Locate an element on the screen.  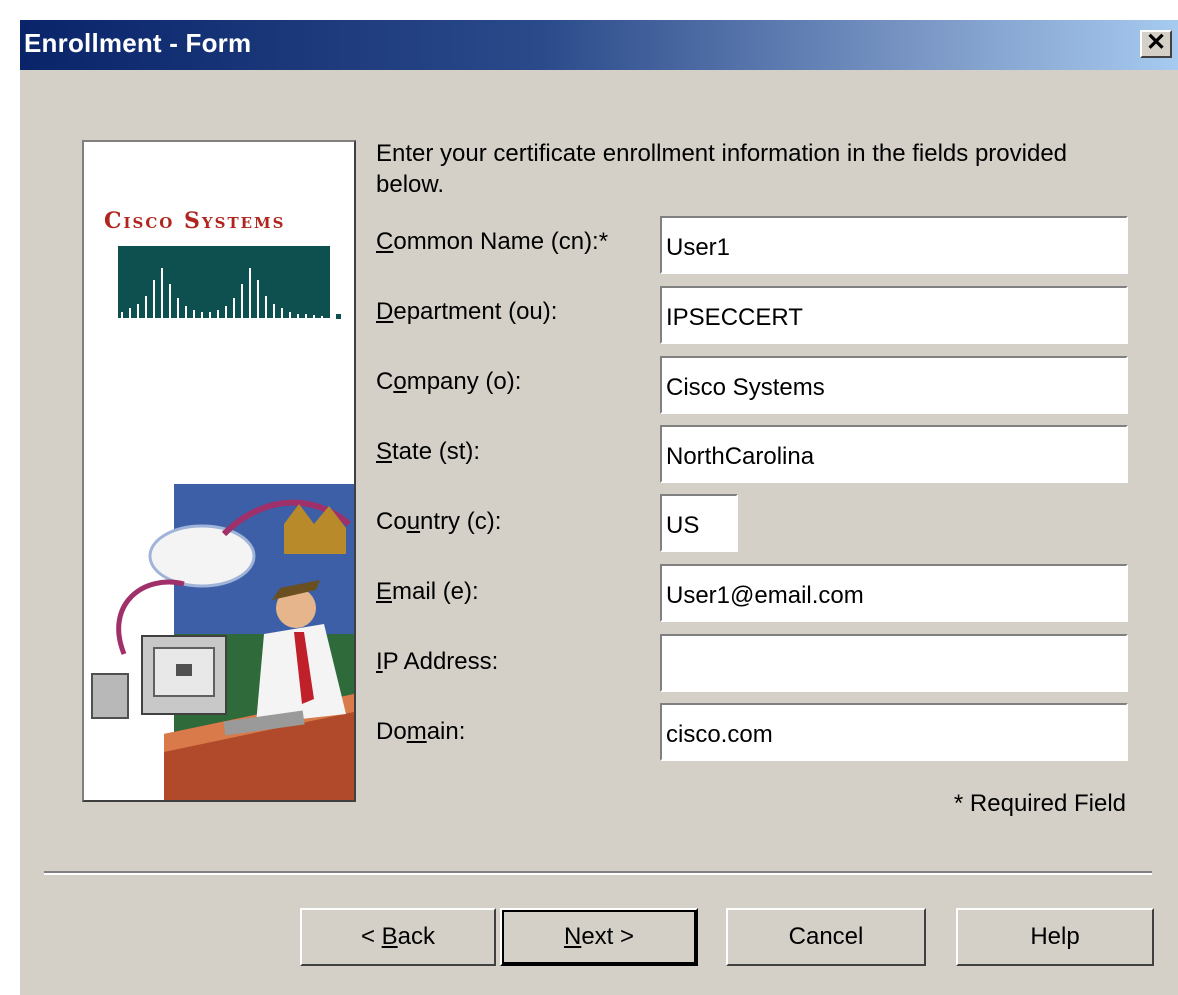
common-name-label: Common Name (cn):* is located at coordinates (492, 241).